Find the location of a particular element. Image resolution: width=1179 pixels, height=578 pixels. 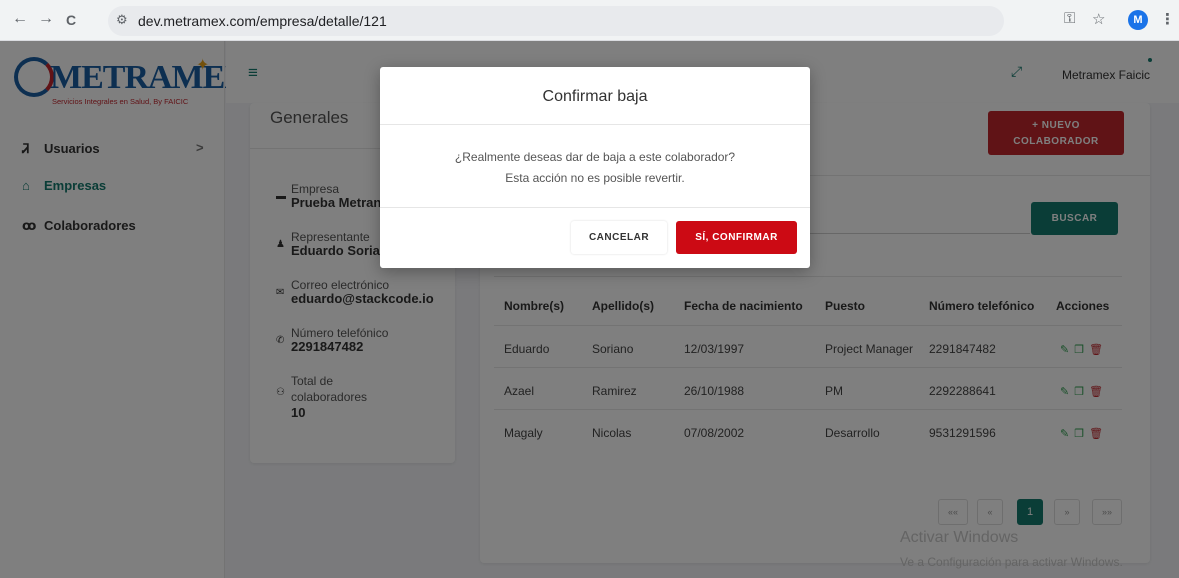

profile-avatar: M is located at coordinates (1138, 20).